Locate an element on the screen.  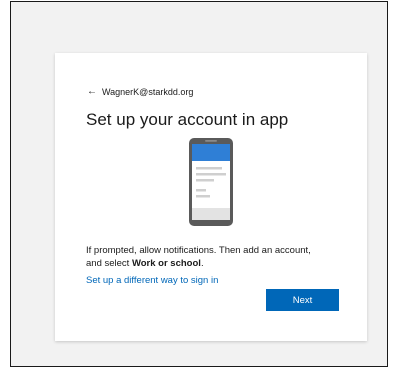
account-email: WagnerK@starkdd.org is located at coordinates (148, 91).